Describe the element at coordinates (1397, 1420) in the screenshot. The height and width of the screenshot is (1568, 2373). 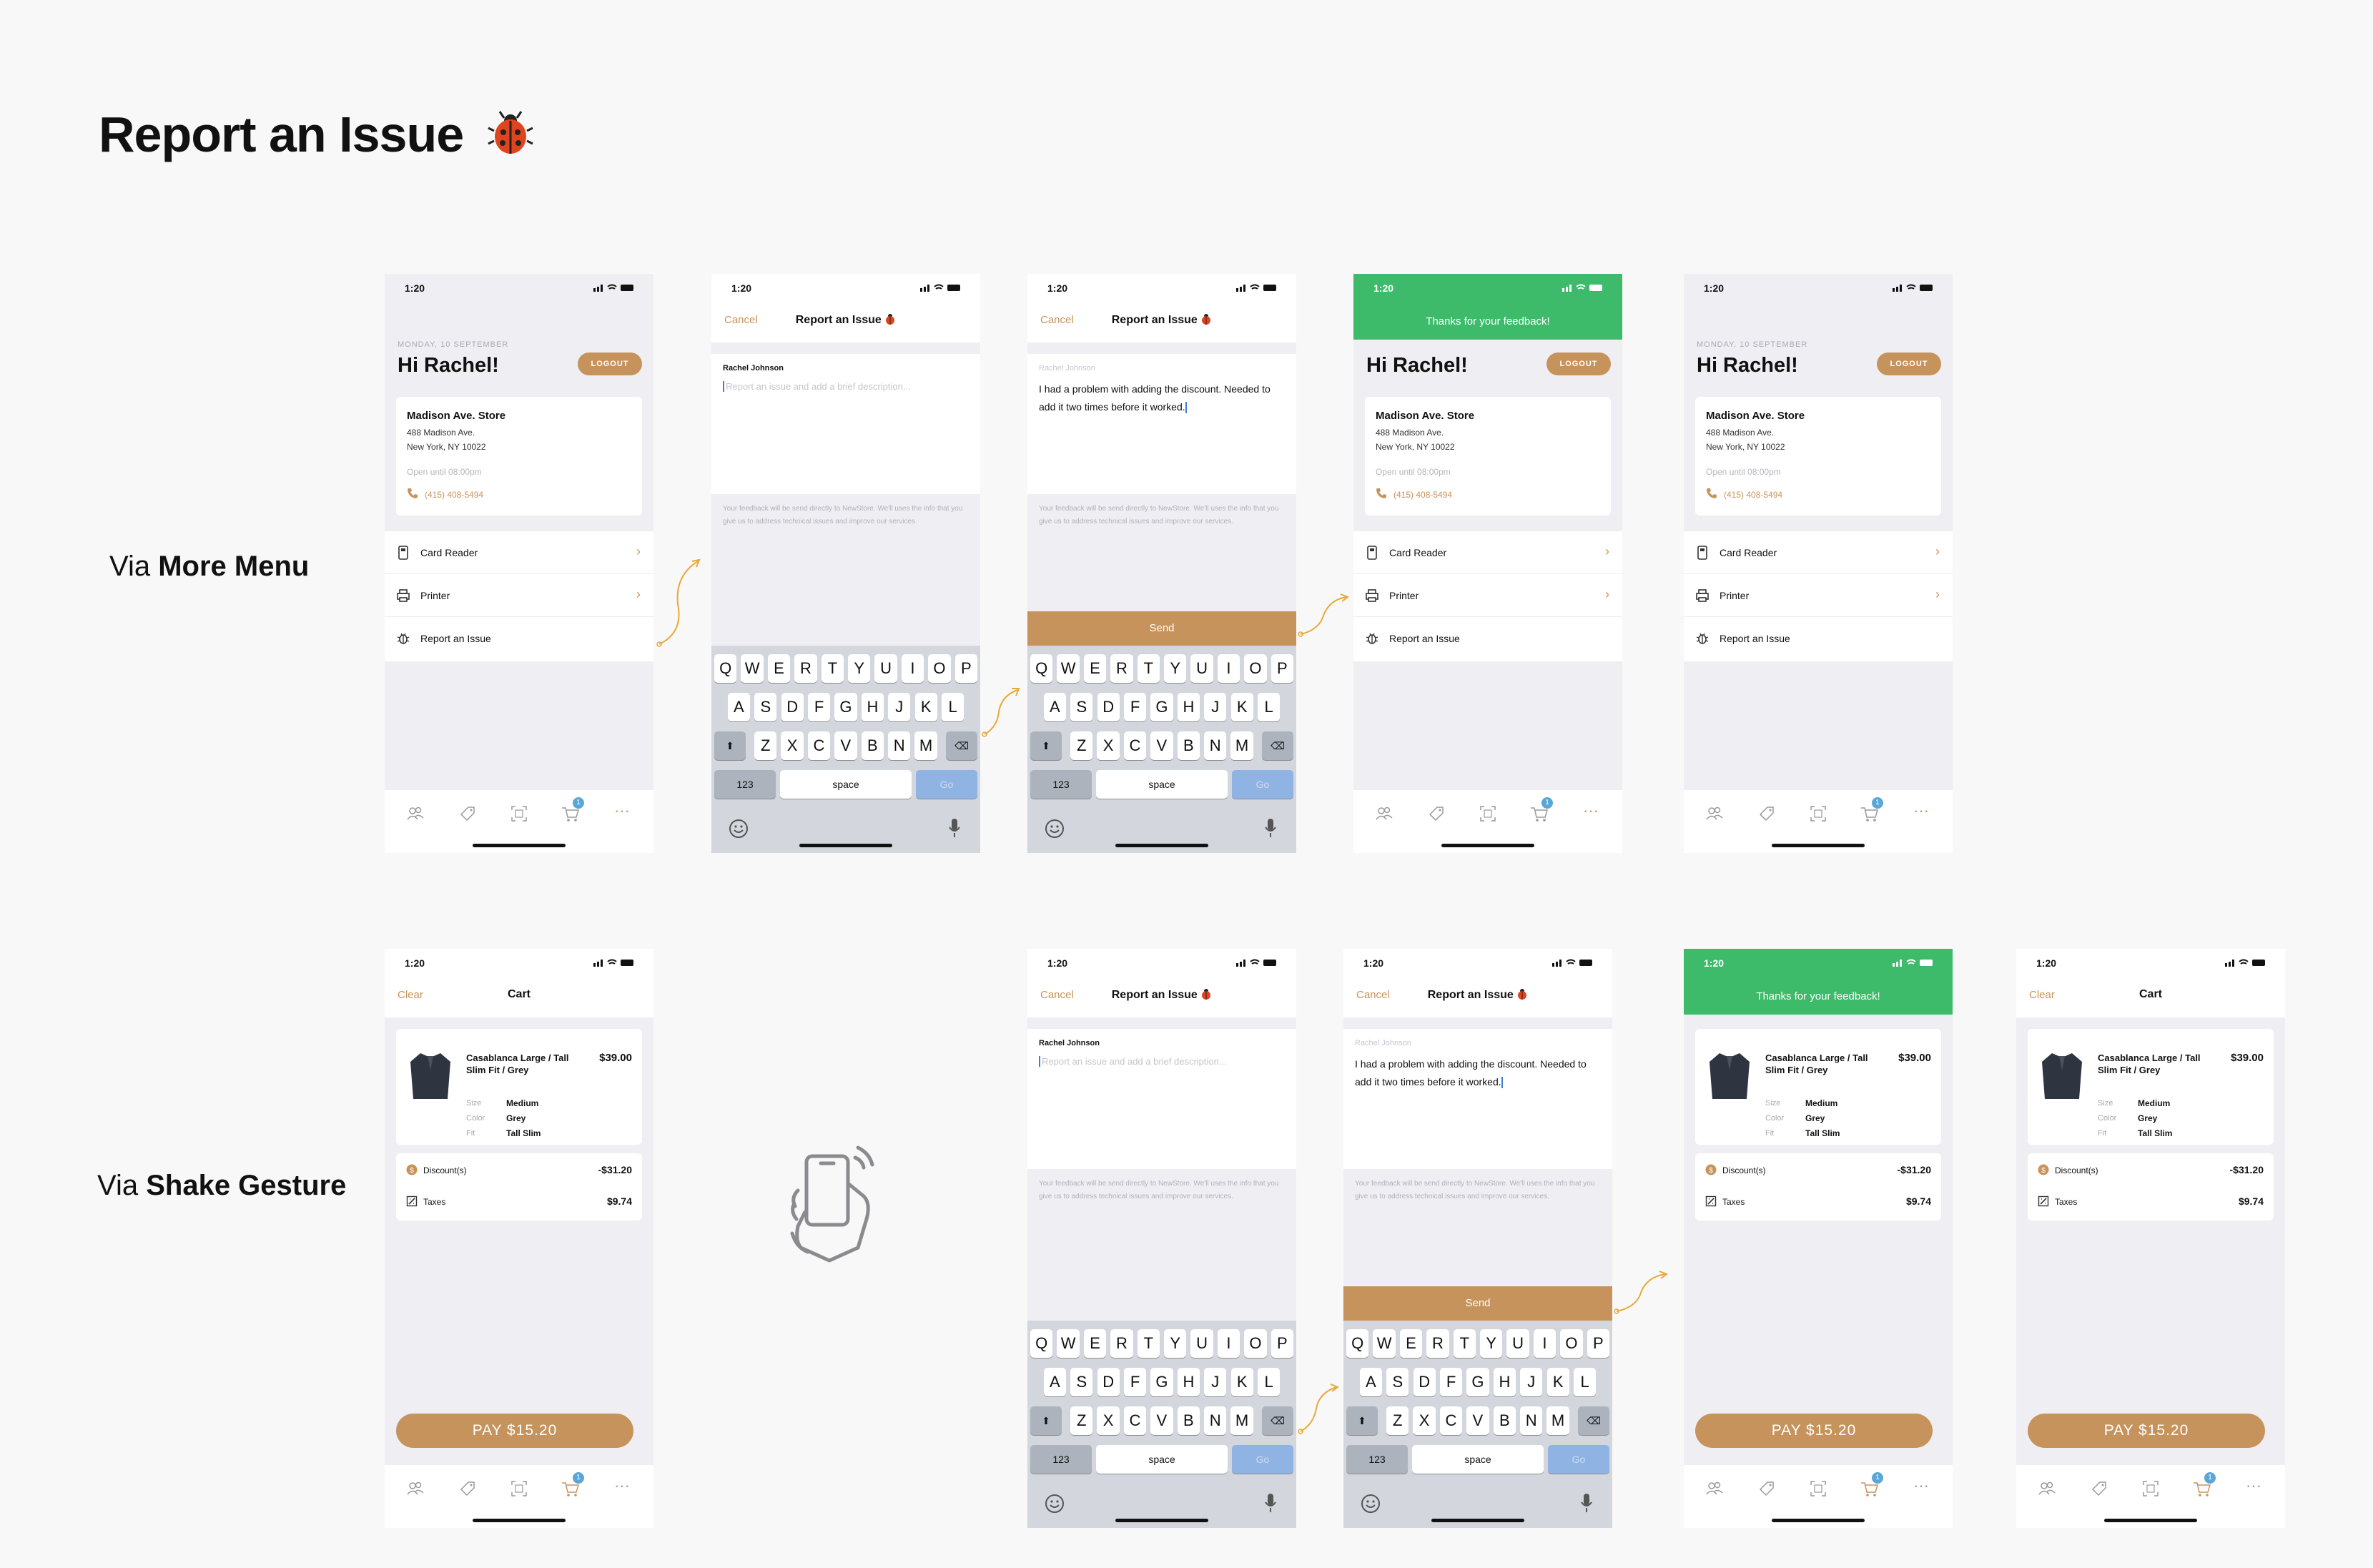
I see `key-z: Z` at that location.